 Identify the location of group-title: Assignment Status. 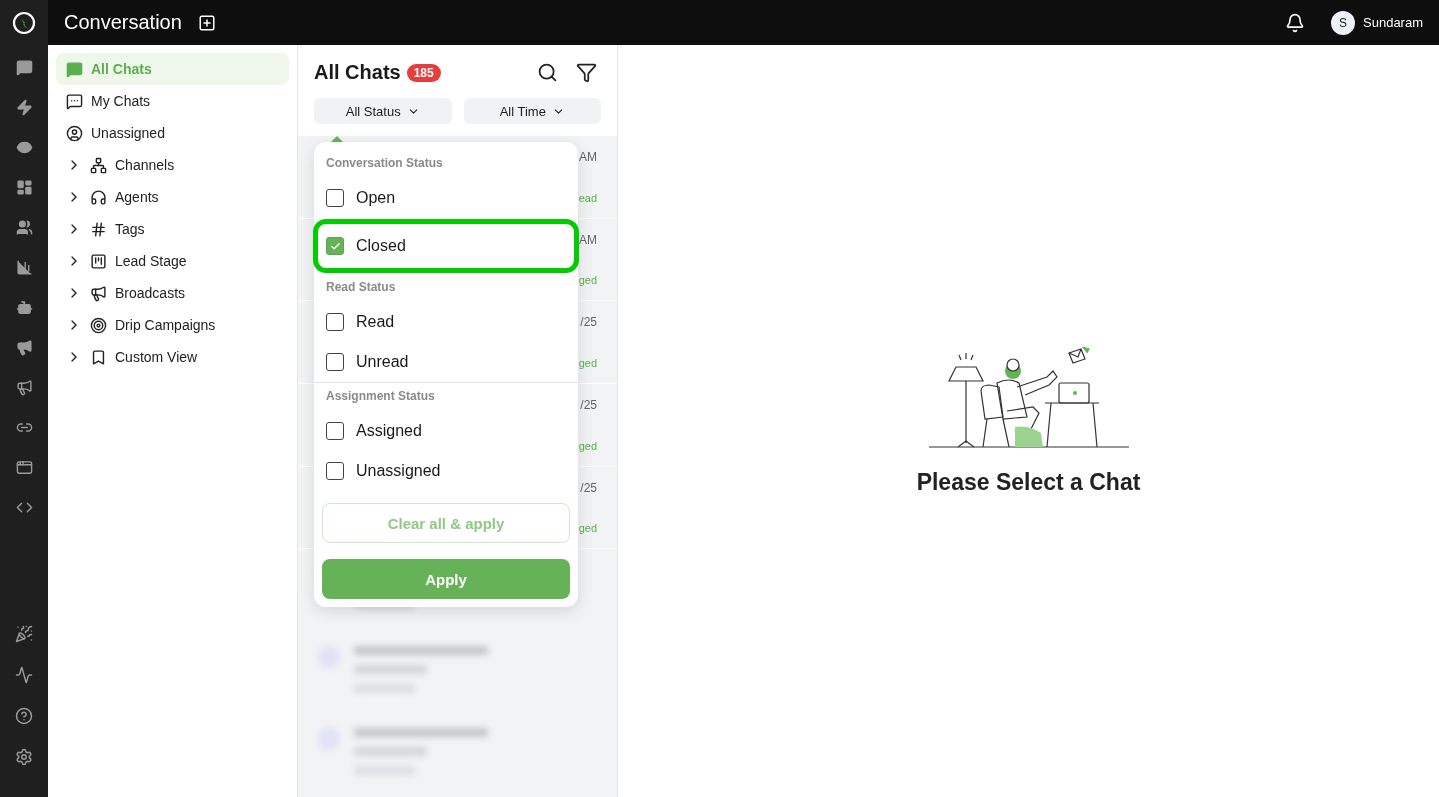
(380, 396).